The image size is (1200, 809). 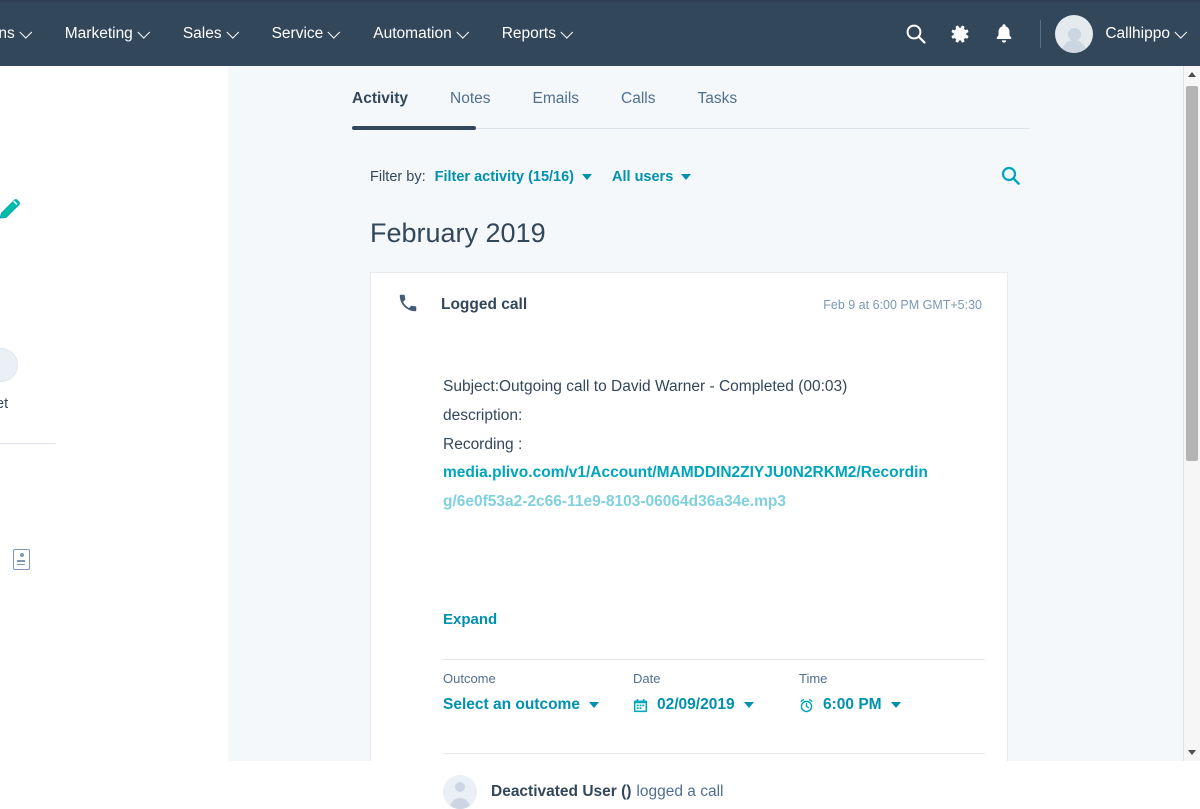 What do you see at coordinates (21, 559) in the screenshot?
I see `contact-card-icon` at bounding box center [21, 559].